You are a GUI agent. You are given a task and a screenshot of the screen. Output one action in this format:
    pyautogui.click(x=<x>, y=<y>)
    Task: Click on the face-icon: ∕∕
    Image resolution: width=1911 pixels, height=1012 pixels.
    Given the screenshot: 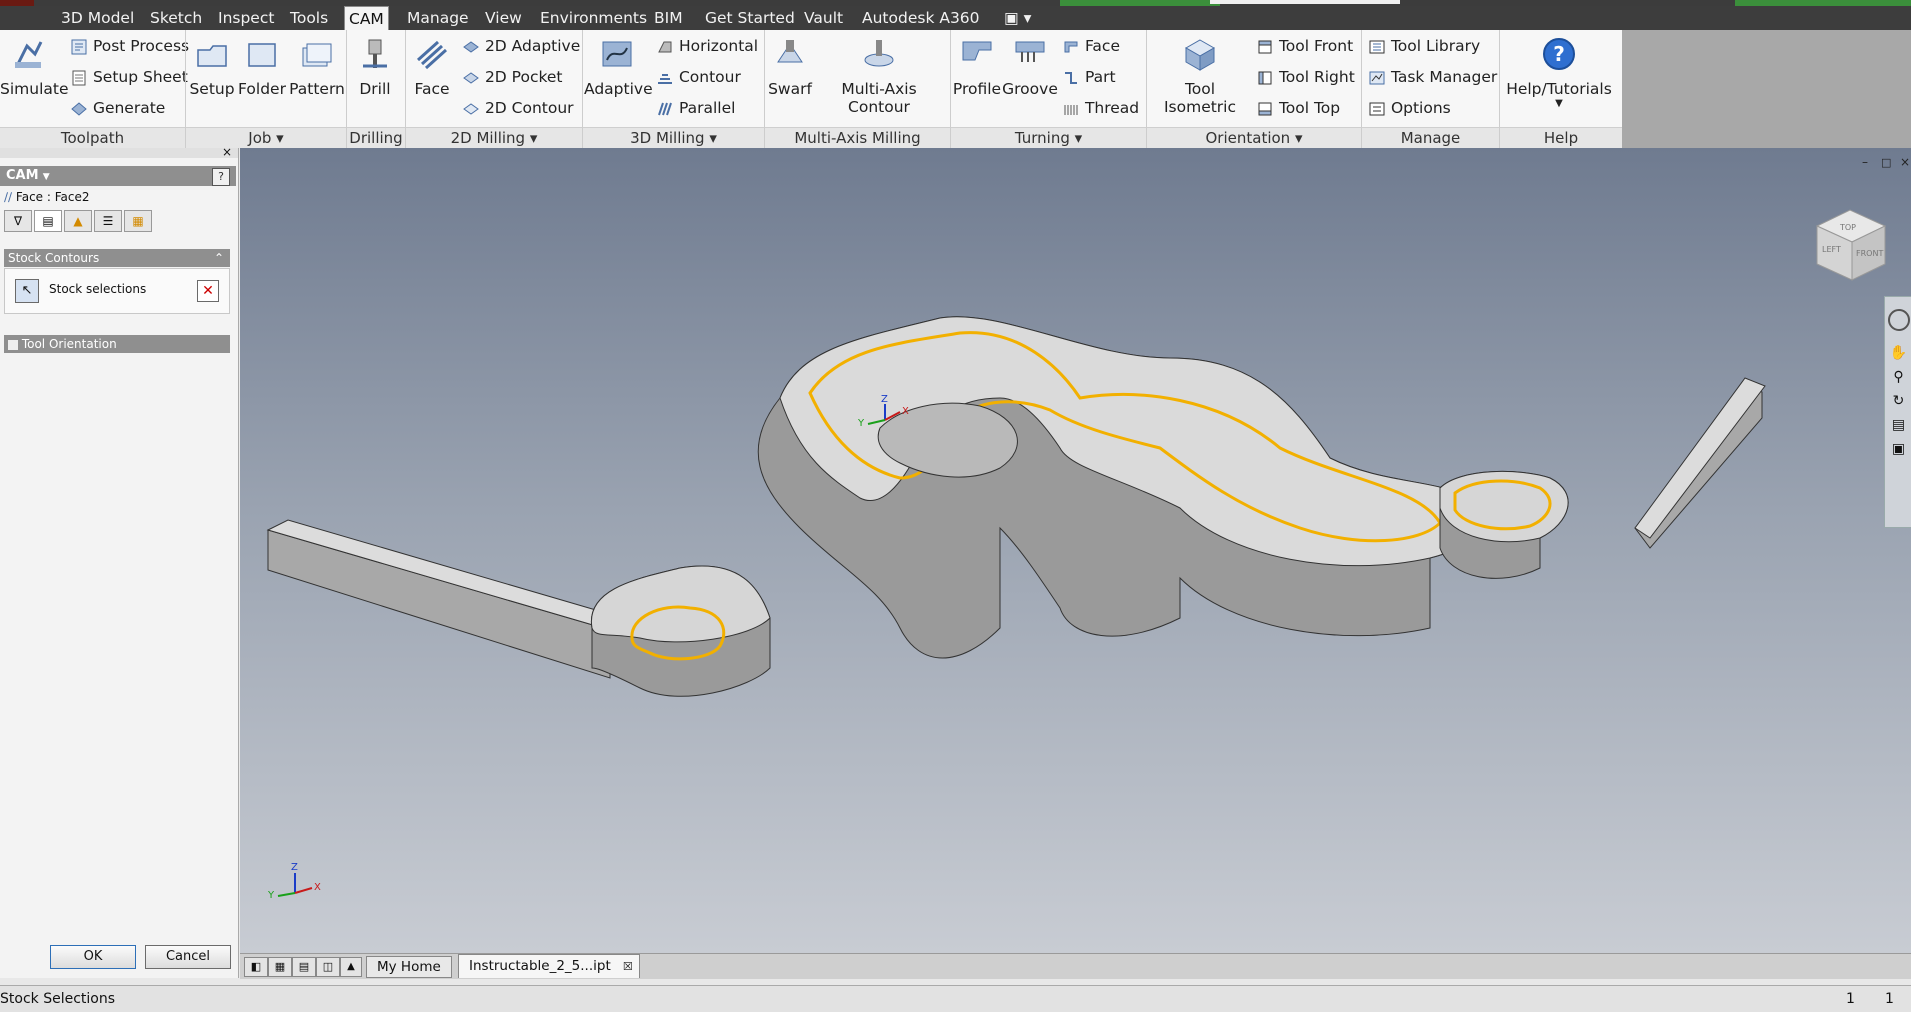 What is the action you would take?
    pyautogui.click(x=8, y=197)
    